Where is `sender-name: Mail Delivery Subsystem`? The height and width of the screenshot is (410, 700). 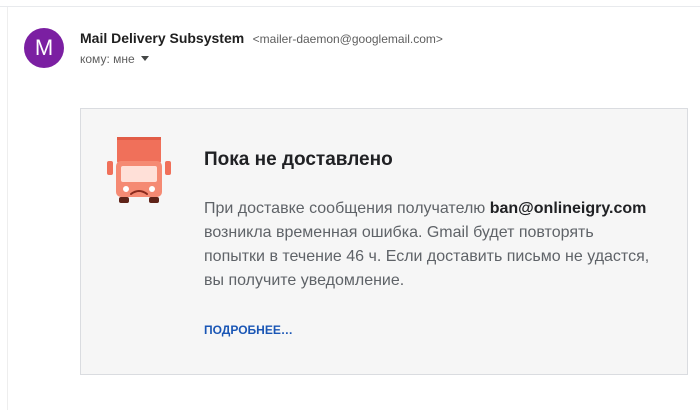 sender-name: Mail Delivery Subsystem is located at coordinates (162, 38).